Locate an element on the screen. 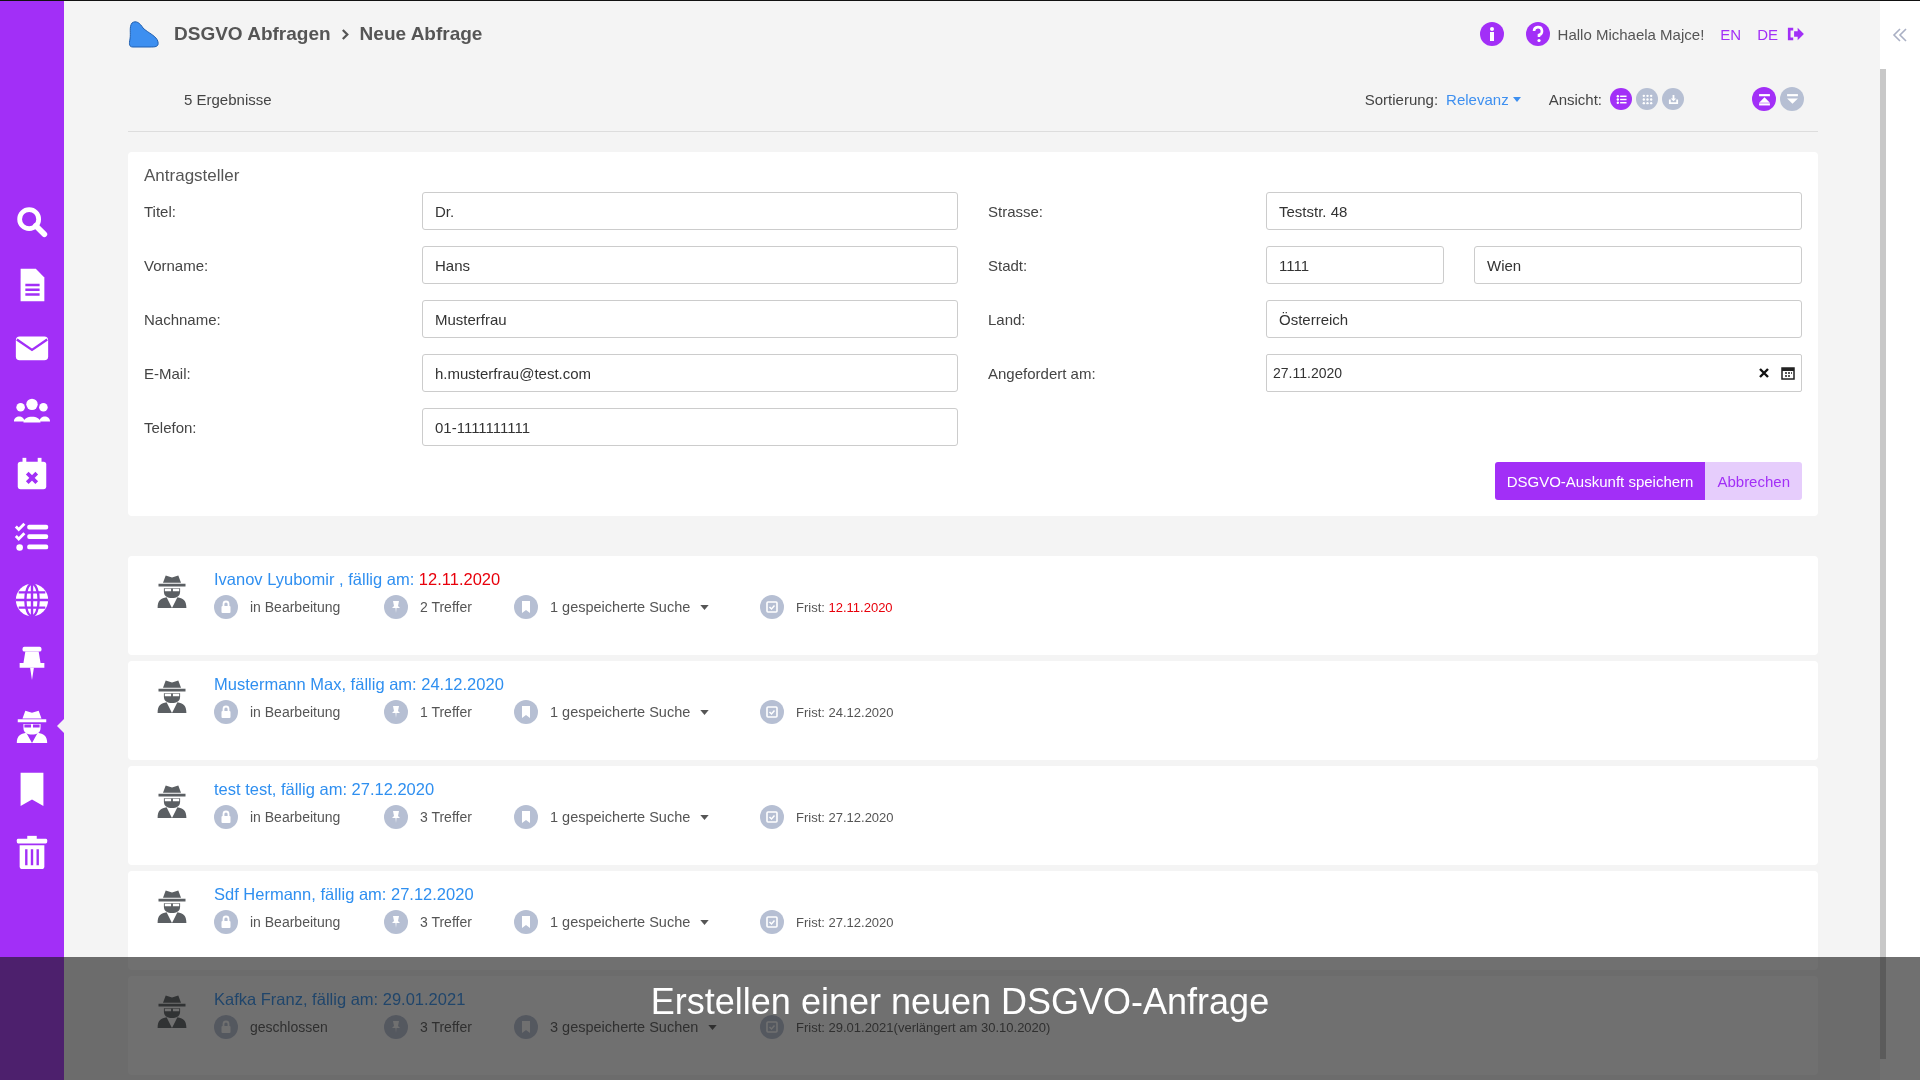  request-card: Ivanov Lyubomir , fällig am: 12.11.2020 in Bearbeitung 2 Treffer 1 gespeicherte Suche Frist: 12.11.2020 is located at coordinates (973, 605).